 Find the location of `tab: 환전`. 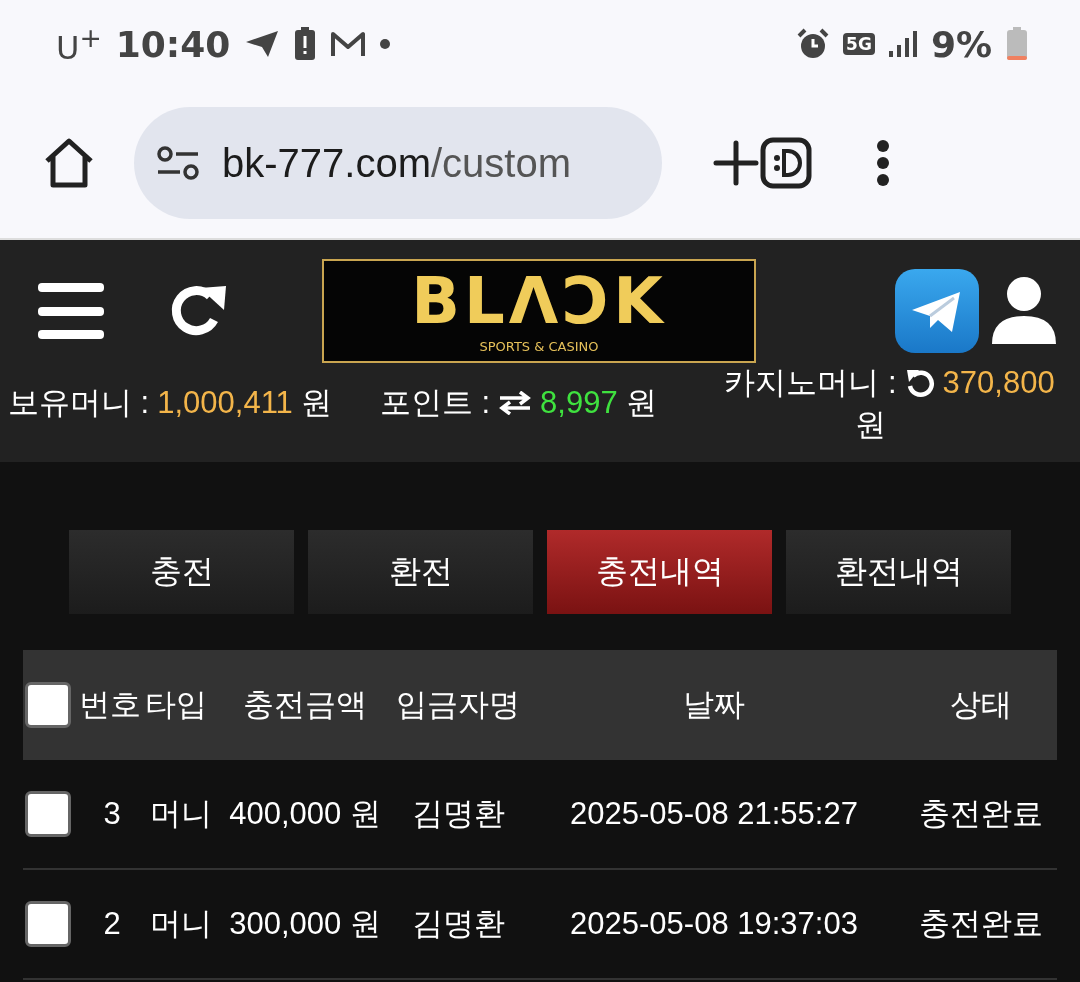

tab: 환전 is located at coordinates (420, 572).